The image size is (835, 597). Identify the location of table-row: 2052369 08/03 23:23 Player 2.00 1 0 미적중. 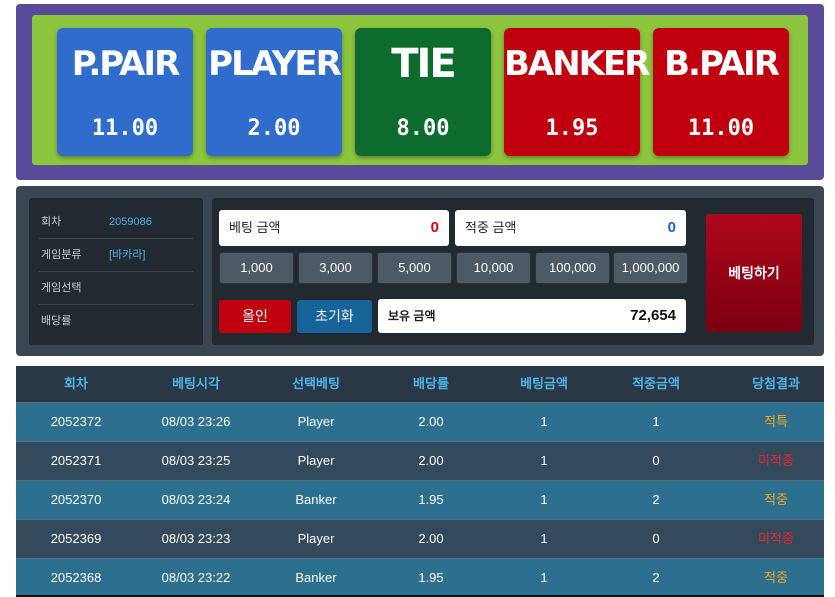
(420, 538).